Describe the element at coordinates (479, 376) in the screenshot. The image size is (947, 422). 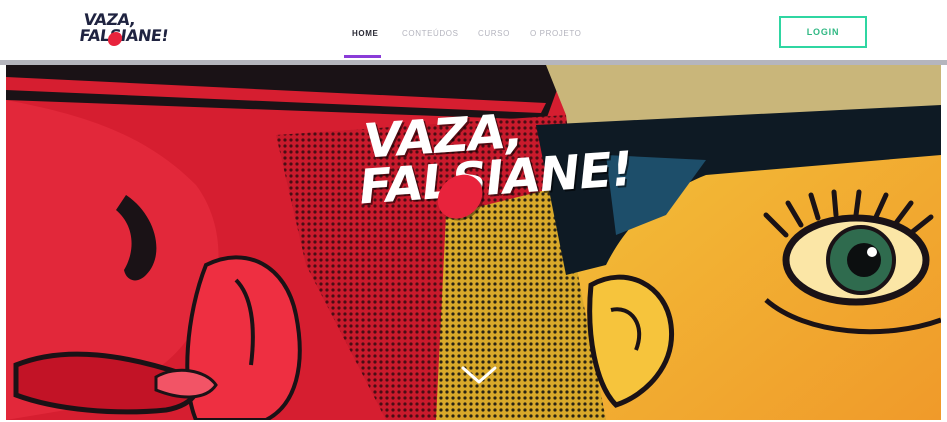
I see `chevron-down-icon` at that location.